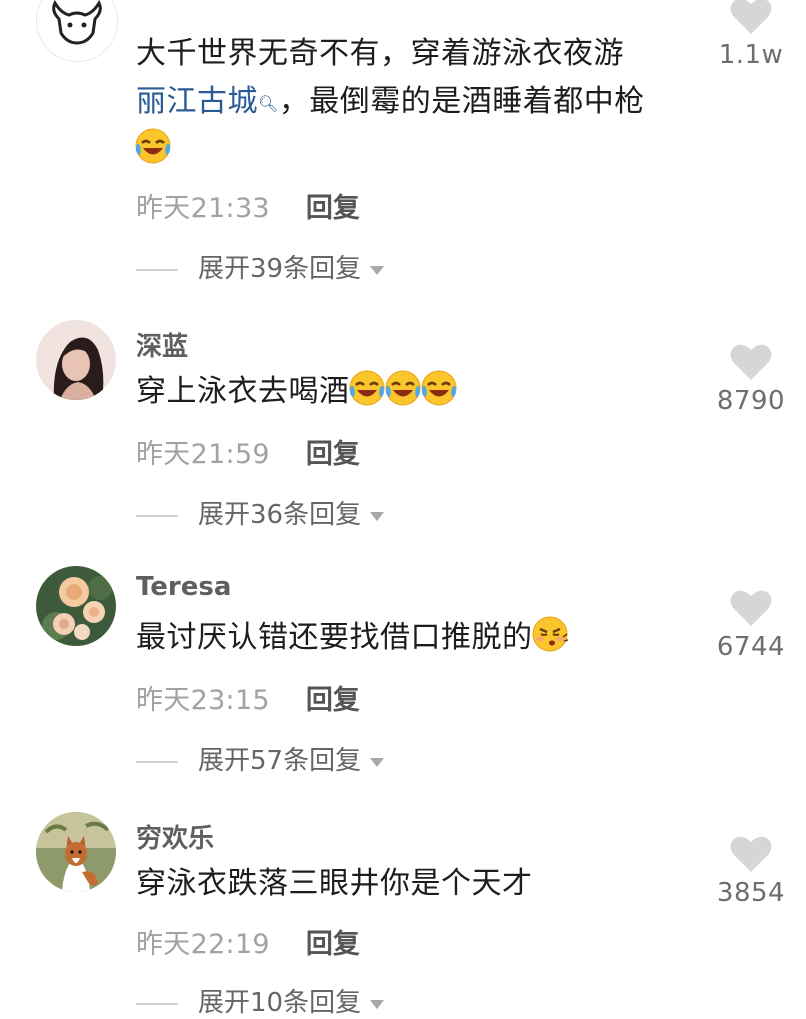 The height and width of the screenshot is (1019, 806). I want to click on like-count: 1.1w, so click(751, 55).